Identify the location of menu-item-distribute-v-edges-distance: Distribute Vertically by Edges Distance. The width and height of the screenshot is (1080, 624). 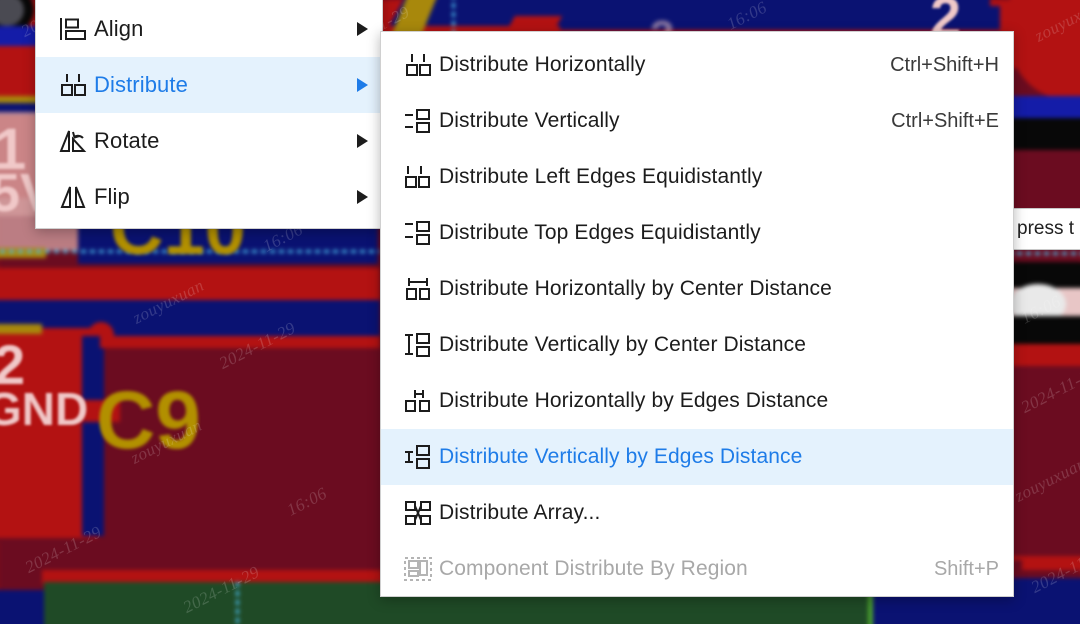
(697, 457).